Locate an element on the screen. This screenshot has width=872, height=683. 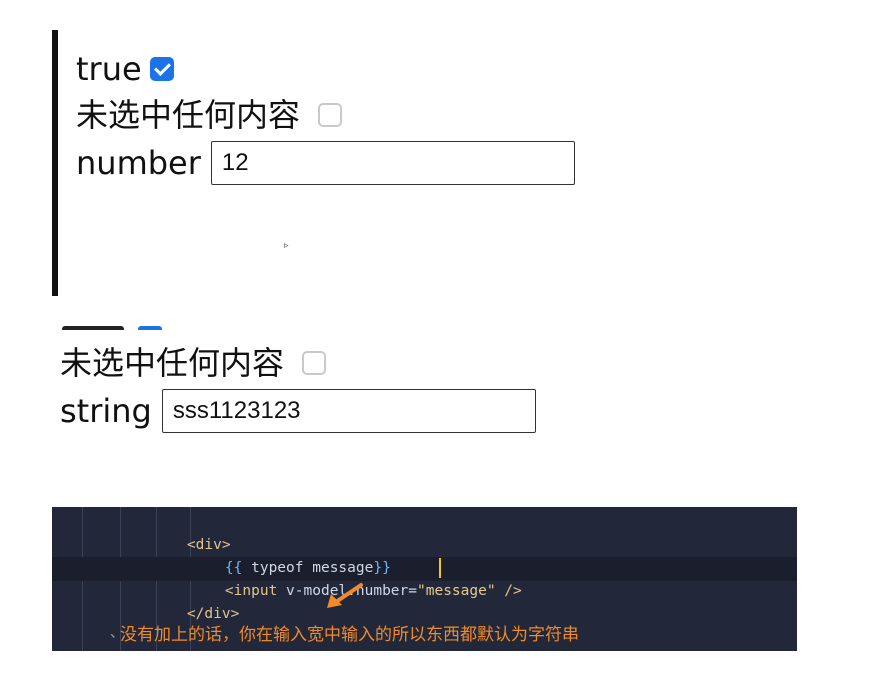
row-number: number 12 is located at coordinates (325, 163).